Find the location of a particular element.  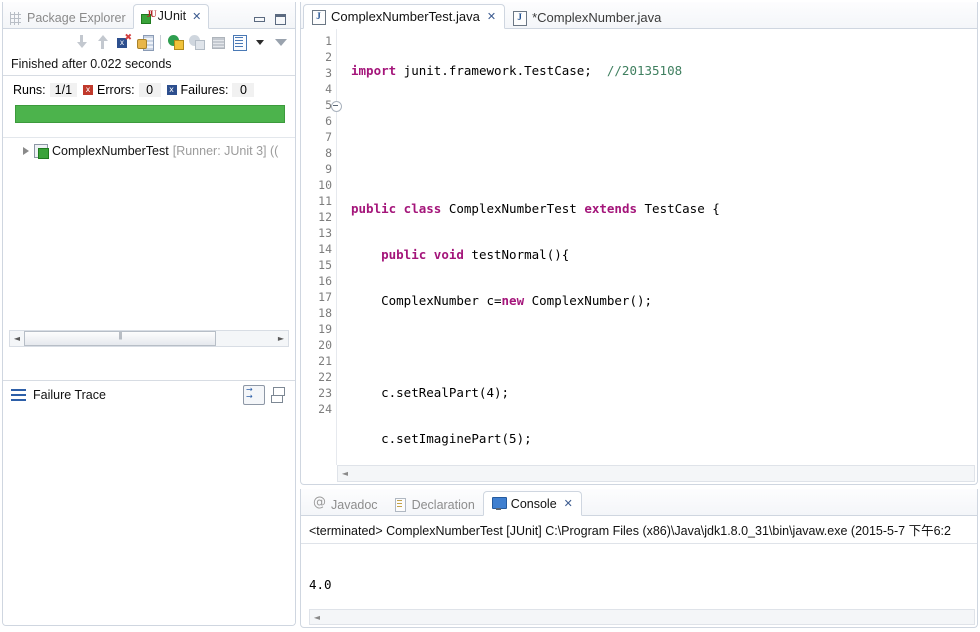

line-number: 18 is located at coordinates (325, 313).